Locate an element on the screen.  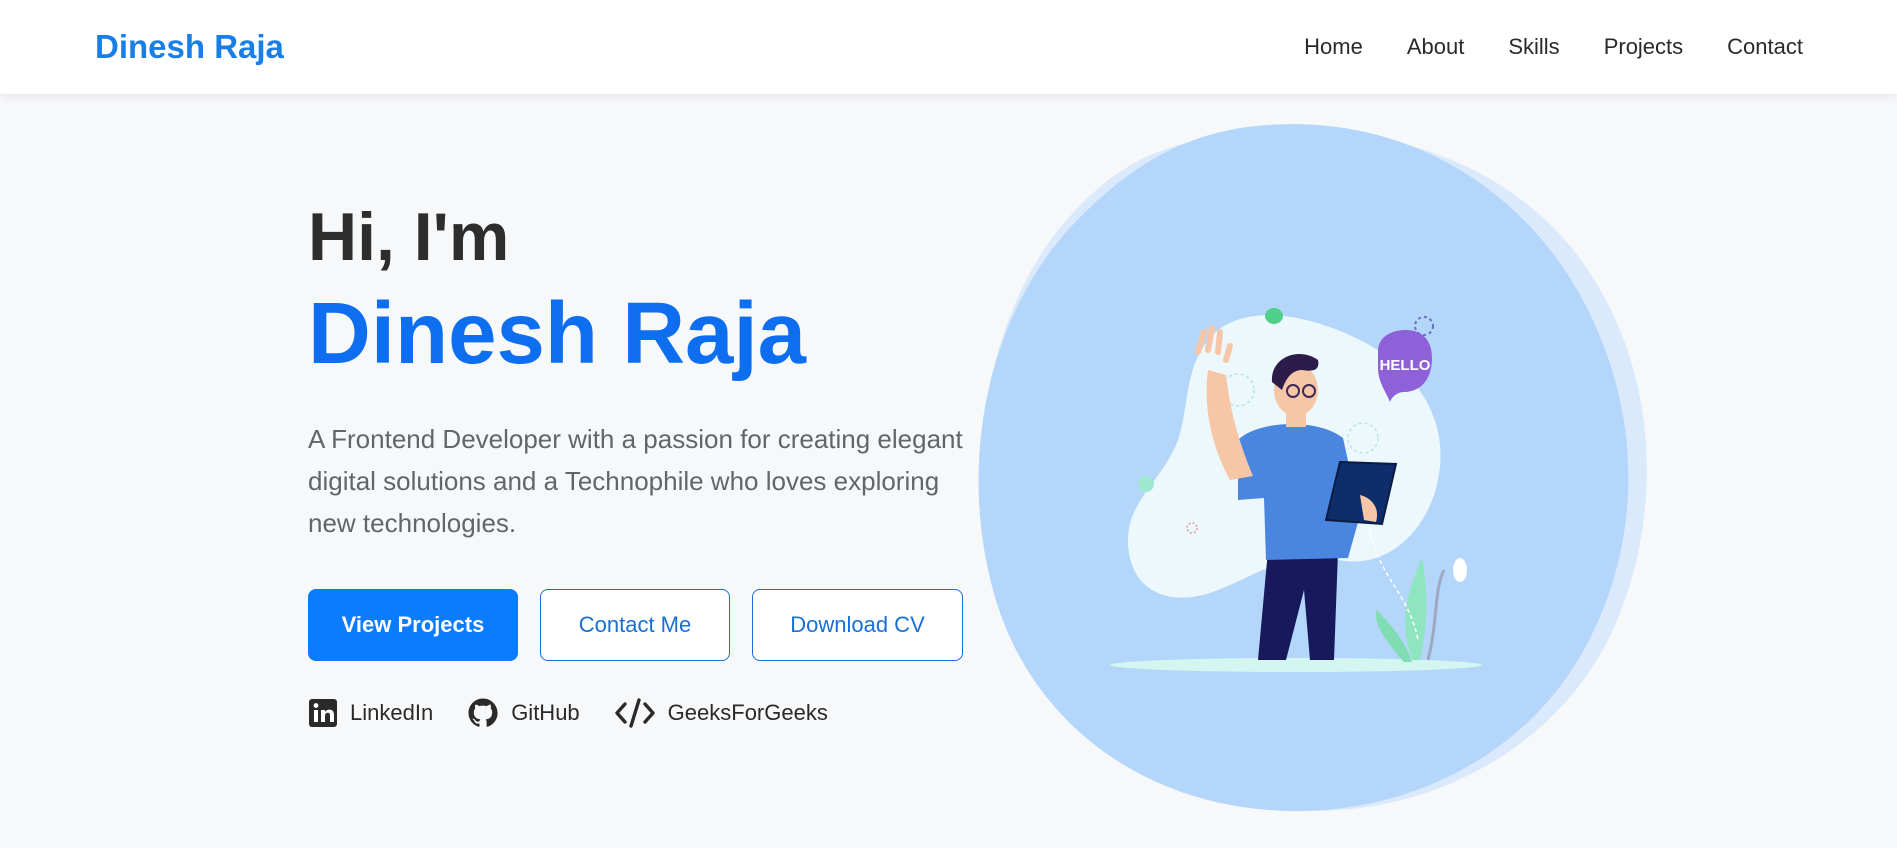
linkedin-label: LinkedIn is located at coordinates (392, 712).